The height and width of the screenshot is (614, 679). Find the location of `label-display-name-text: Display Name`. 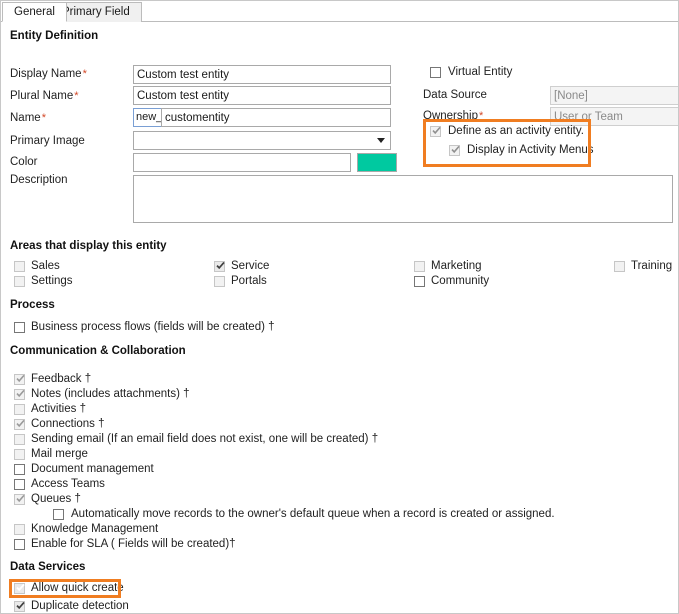

label-display-name-text: Display Name is located at coordinates (46, 74).